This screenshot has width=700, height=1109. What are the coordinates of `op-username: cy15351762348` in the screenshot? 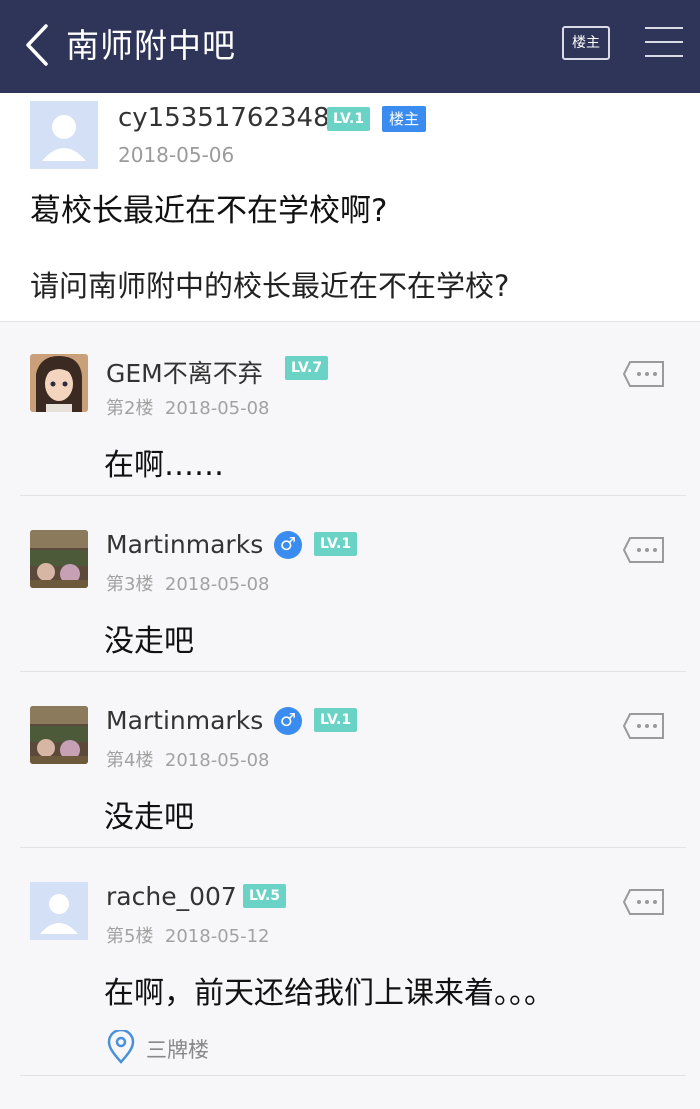 It's located at (224, 118).